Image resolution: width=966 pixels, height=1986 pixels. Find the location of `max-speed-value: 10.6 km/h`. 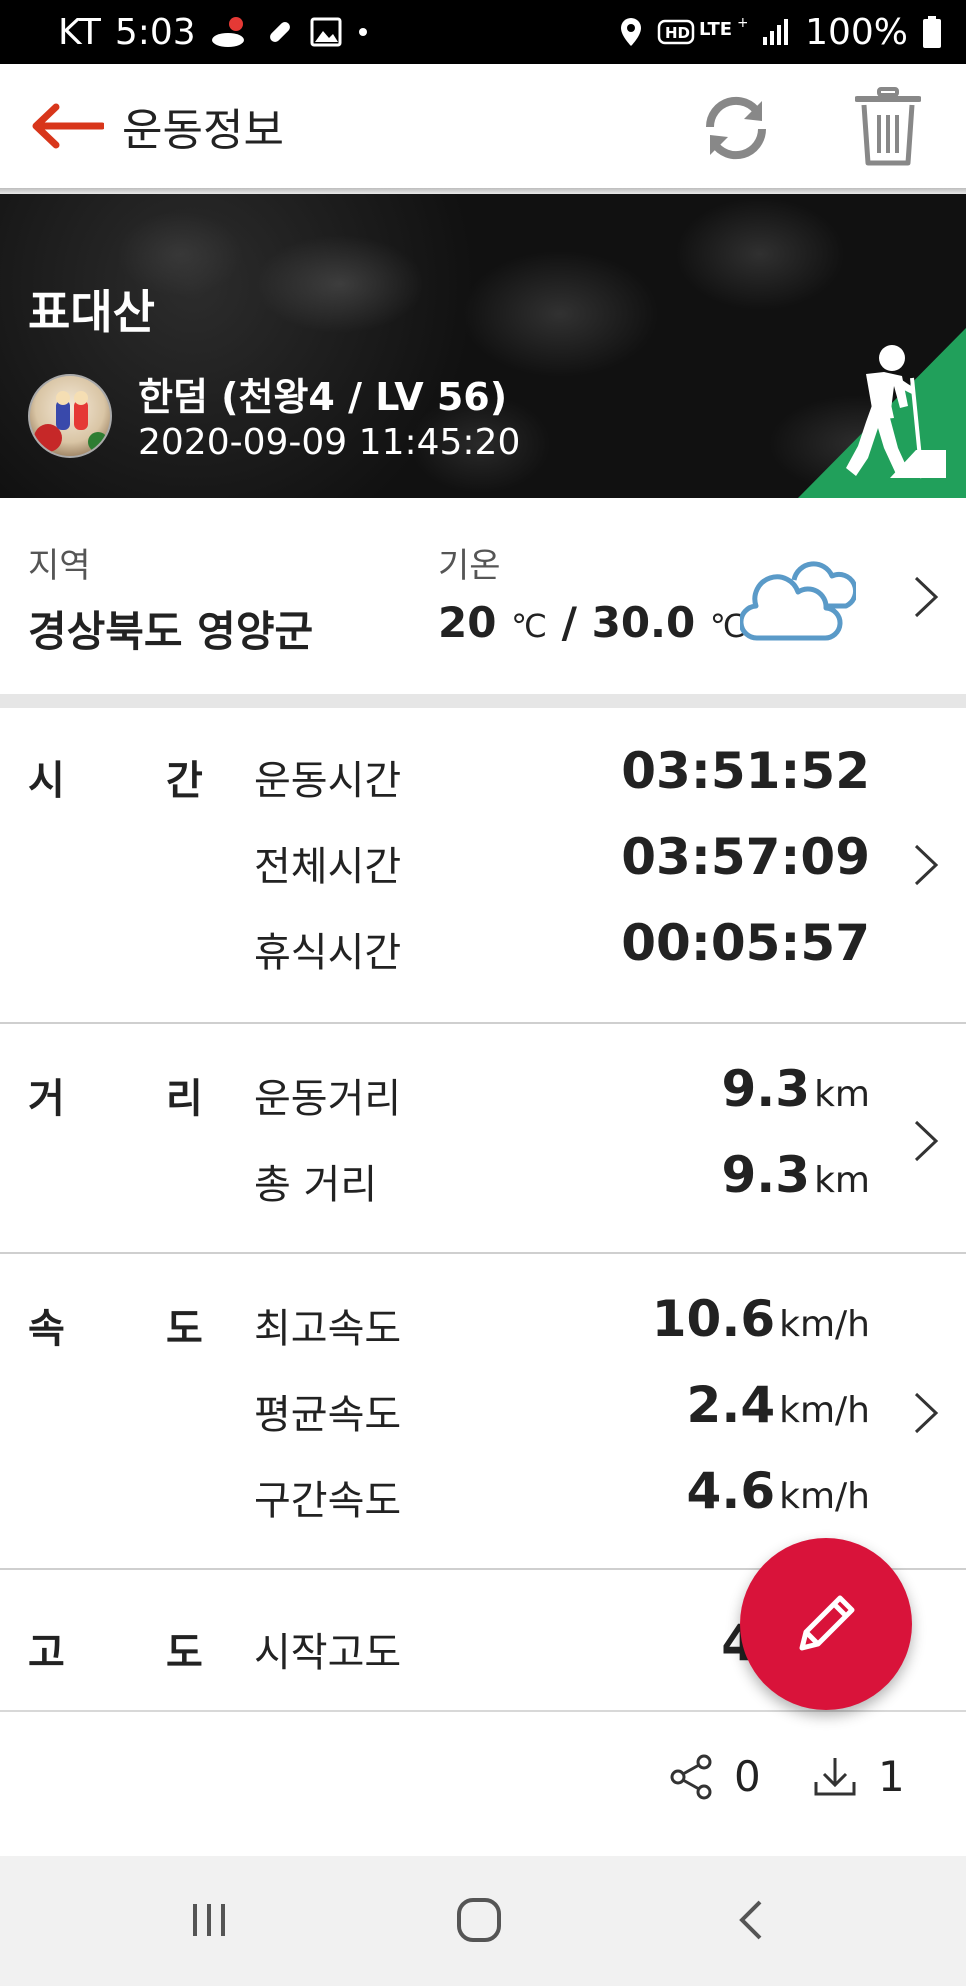

max-speed-value: 10.6 km/h is located at coordinates (761, 1319).